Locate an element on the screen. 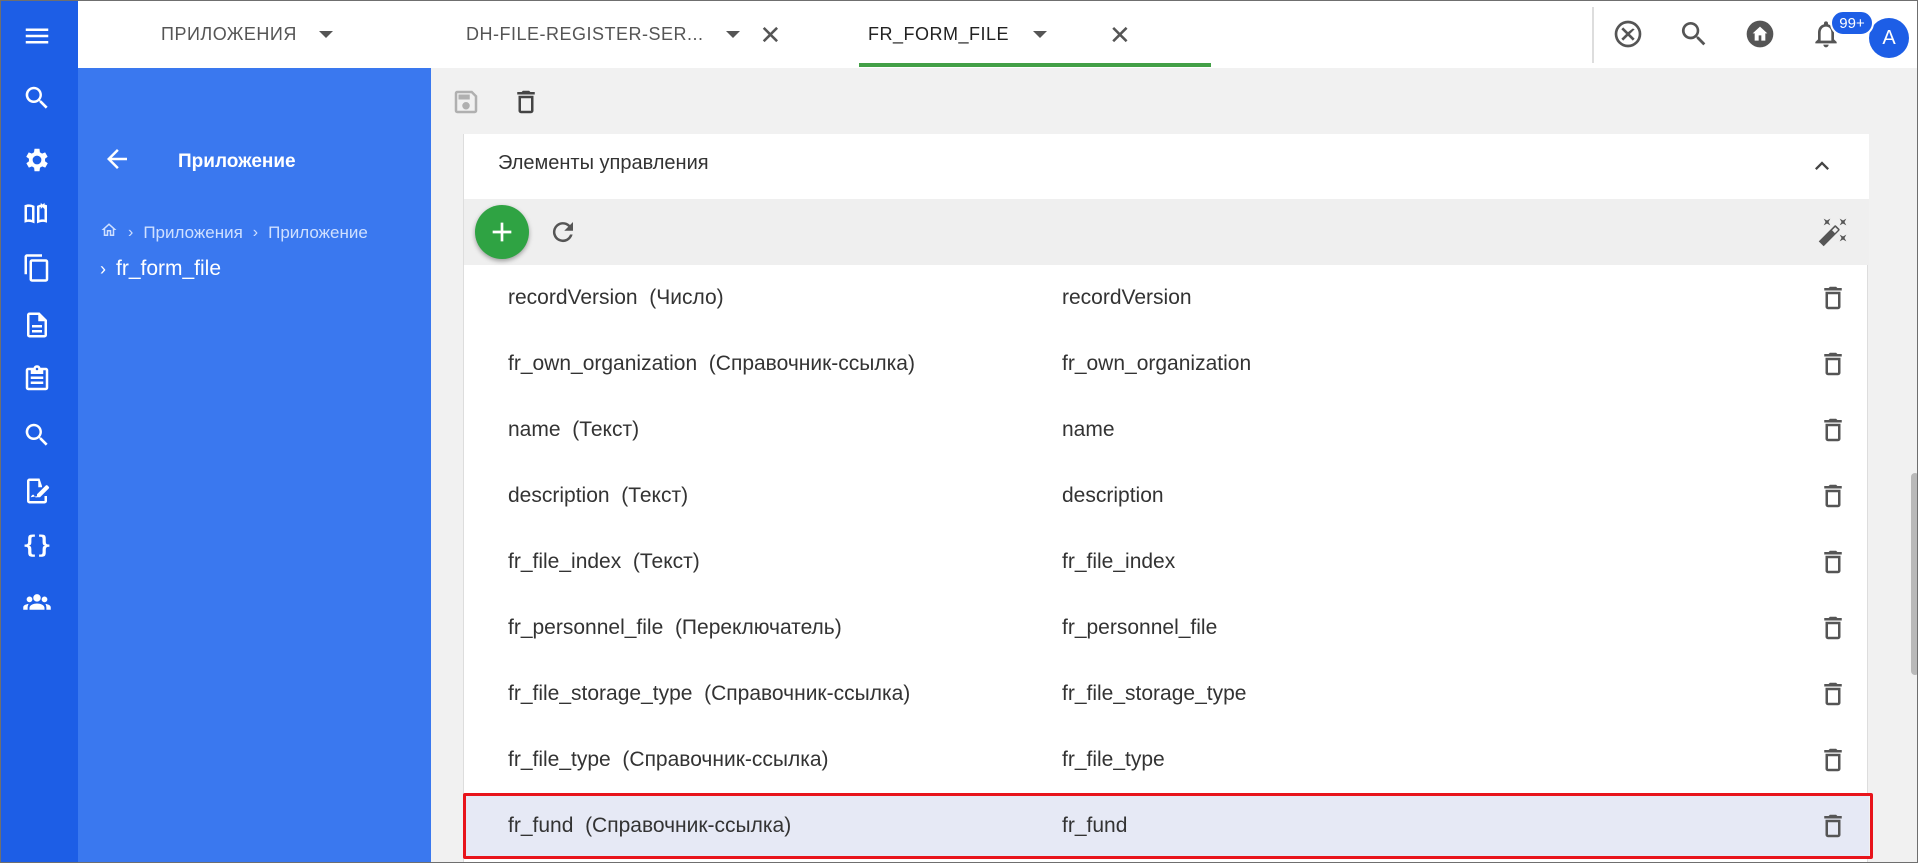 This screenshot has width=1918, height=863. tab-fr-form-file: FR_FORM_FILE ✕ is located at coordinates (999, 34).